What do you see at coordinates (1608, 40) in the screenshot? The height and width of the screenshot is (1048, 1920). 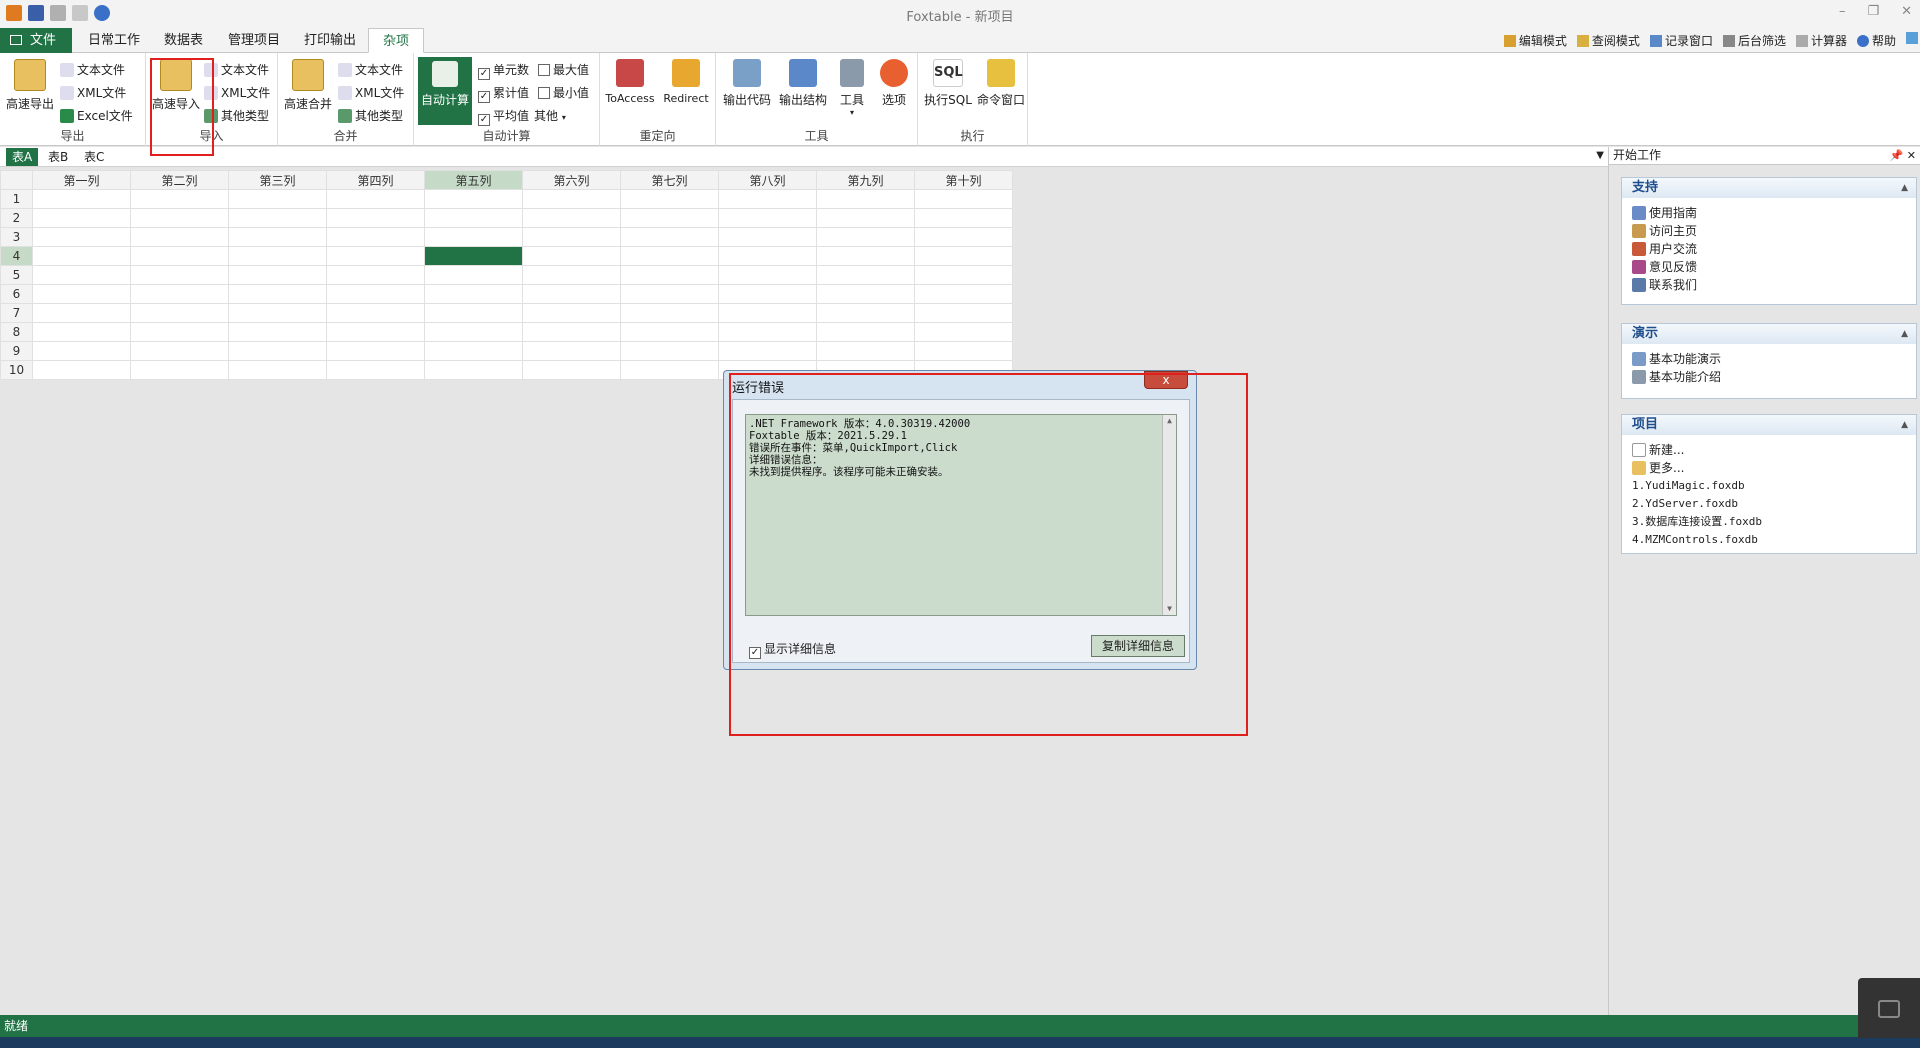 I see `view-mode-button: 查阅模式` at bounding box center [1608, 40].